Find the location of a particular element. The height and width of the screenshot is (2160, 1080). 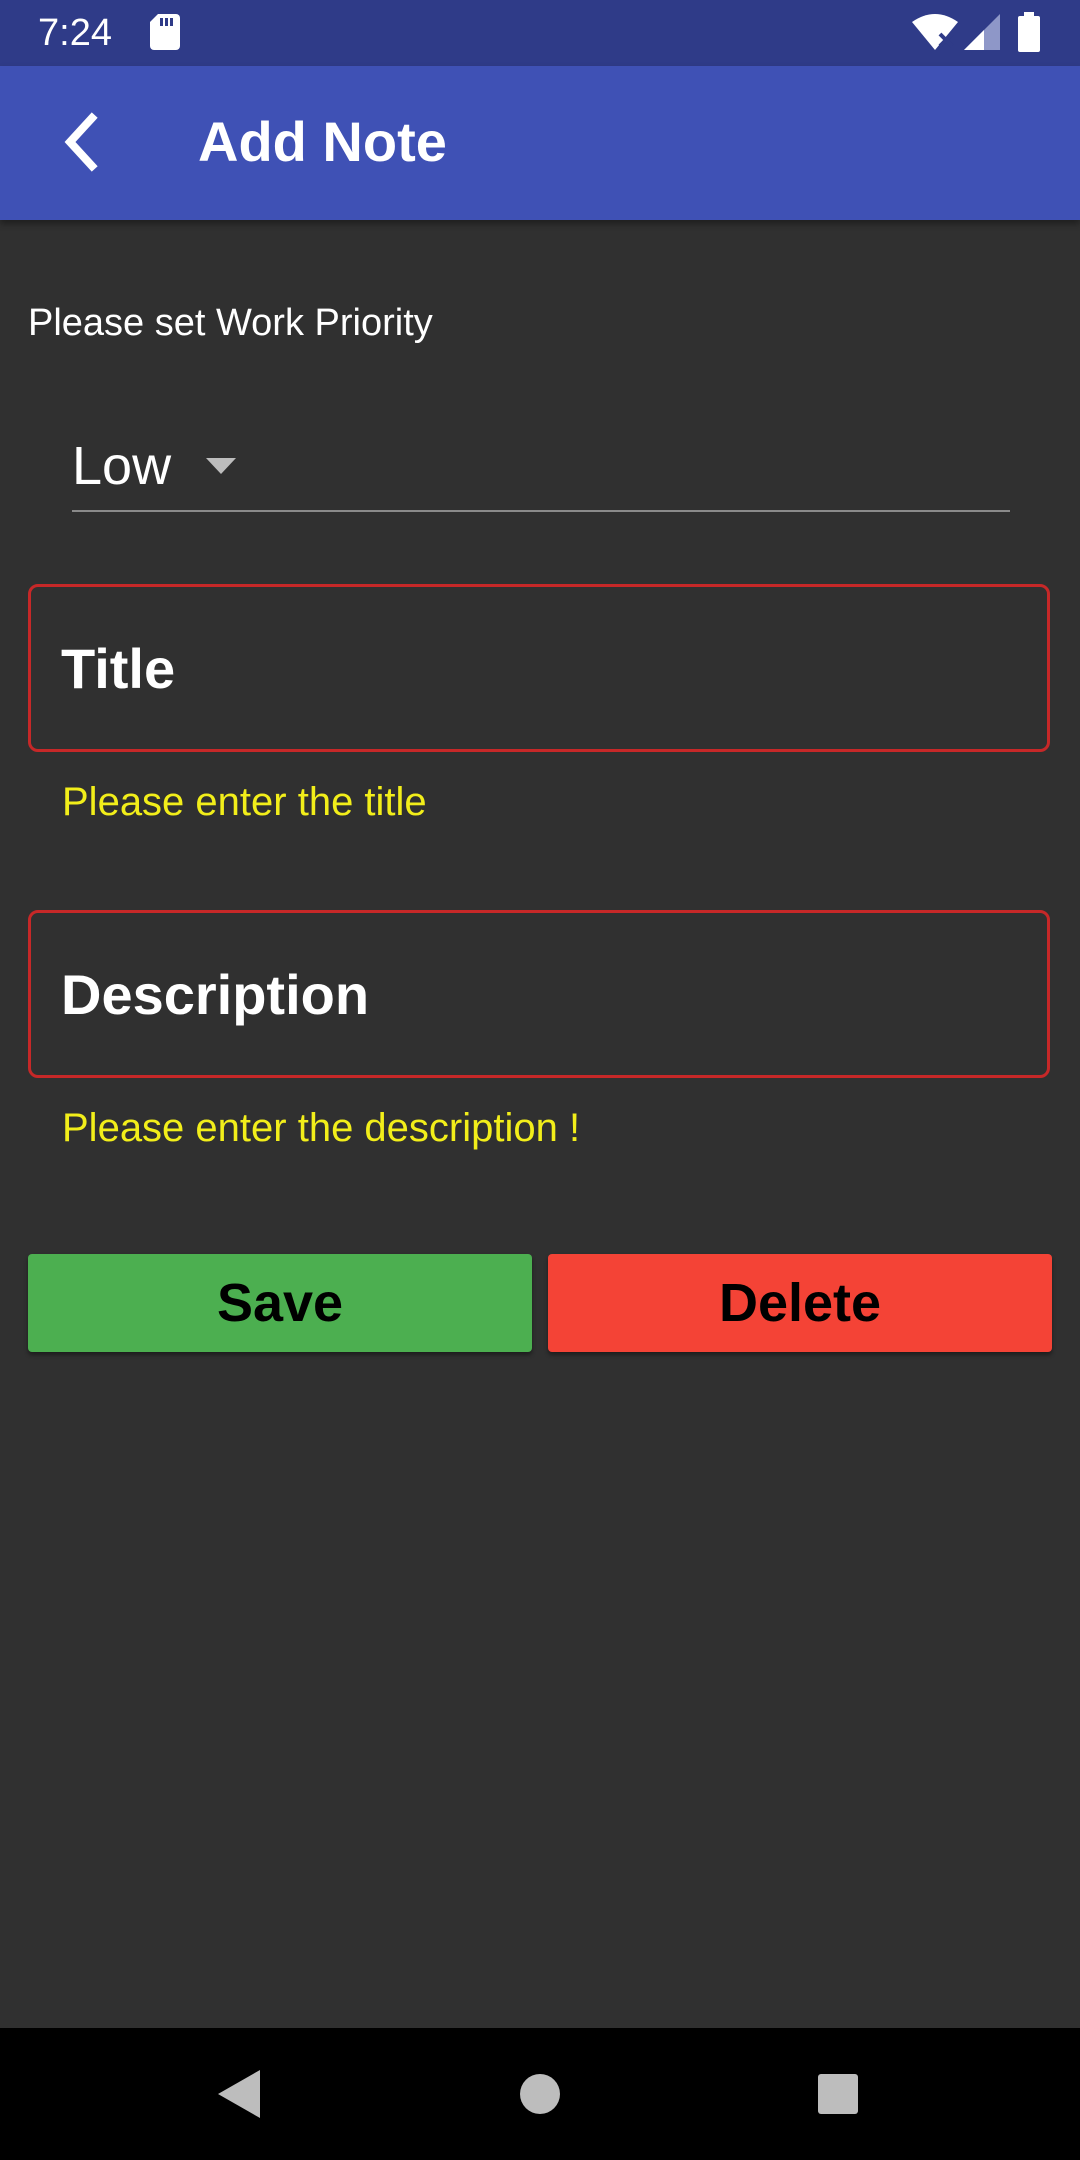

priority-dropdown: Low is located at coordinates (541, 469).